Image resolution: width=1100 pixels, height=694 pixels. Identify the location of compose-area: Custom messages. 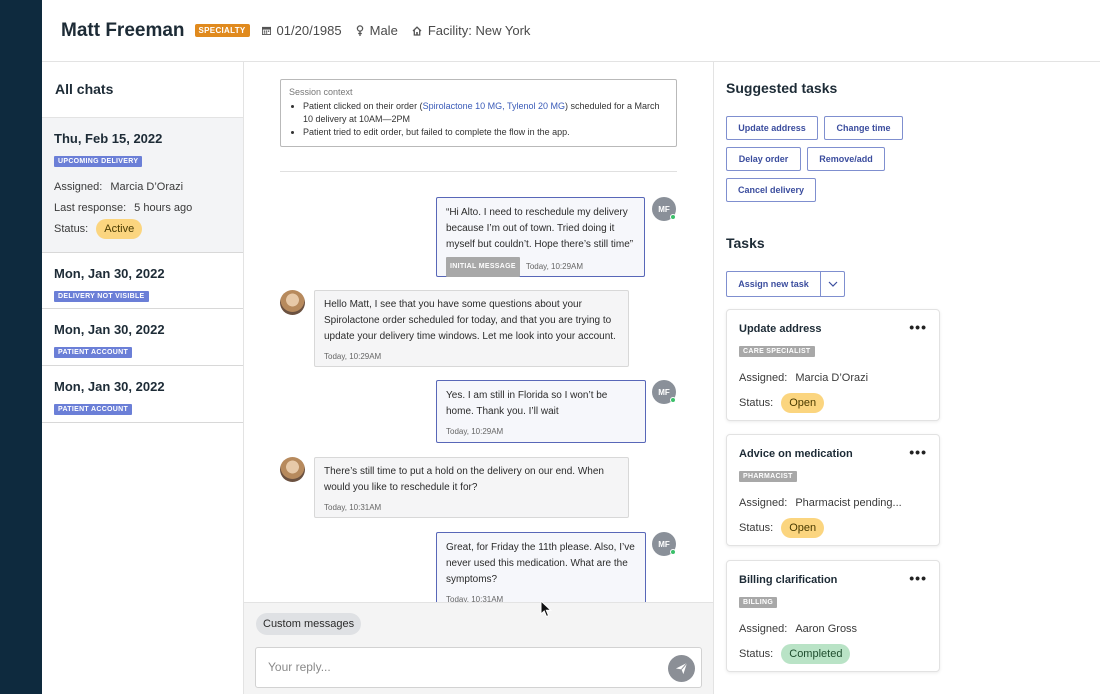
(478, 648).